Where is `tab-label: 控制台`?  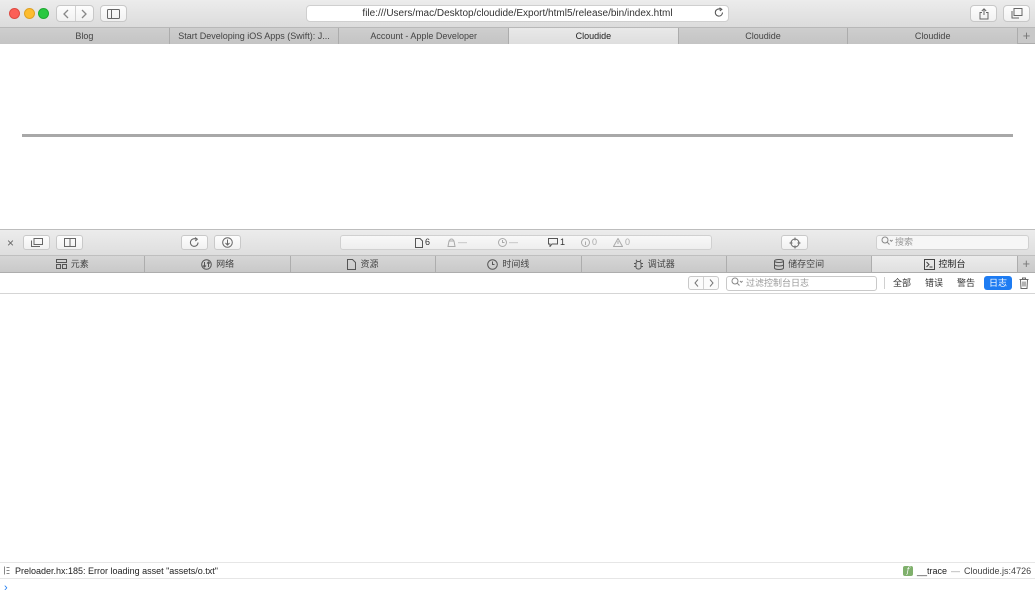 tab-label: 控制台 is located at coordinates (952, 264).